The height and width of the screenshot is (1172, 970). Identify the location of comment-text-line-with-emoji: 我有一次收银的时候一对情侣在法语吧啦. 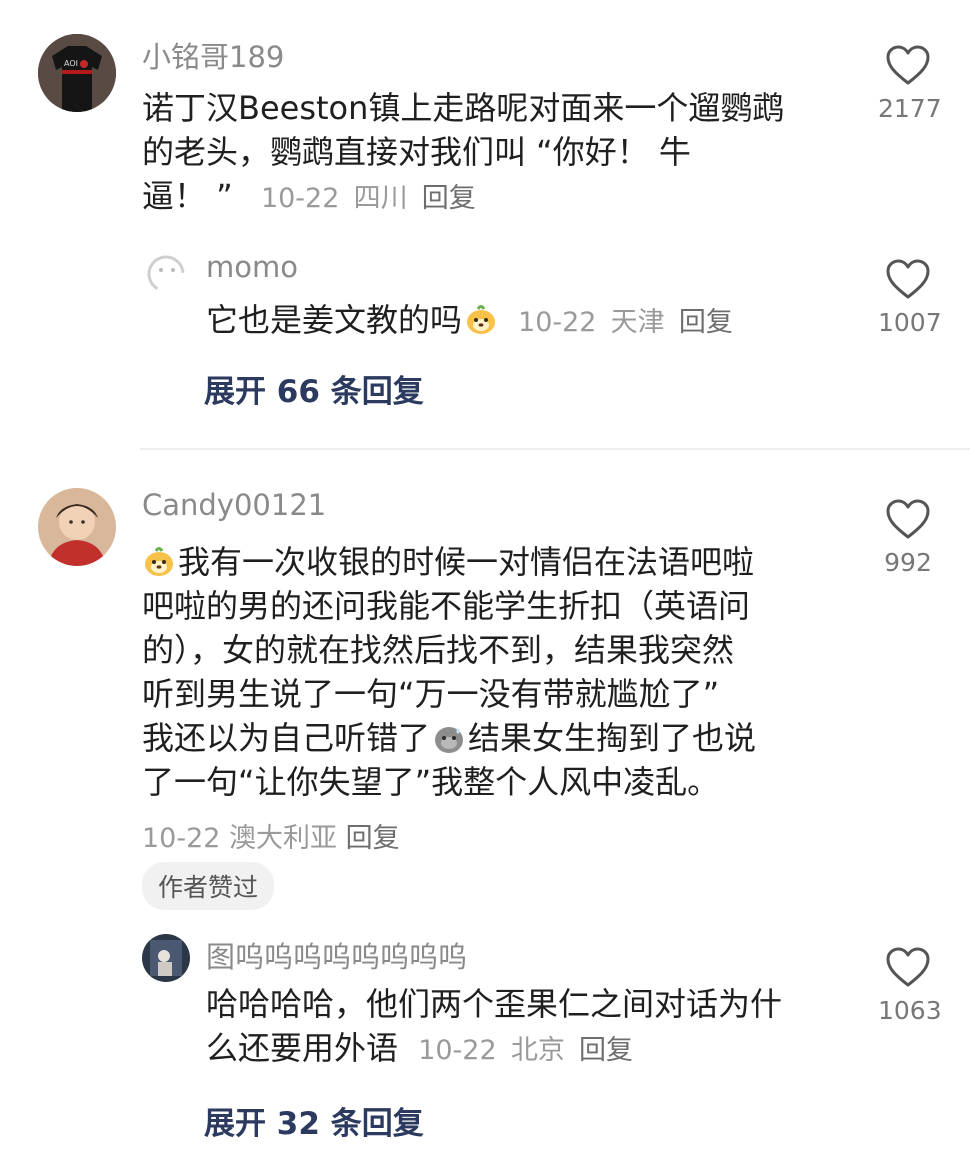
(492, 562).